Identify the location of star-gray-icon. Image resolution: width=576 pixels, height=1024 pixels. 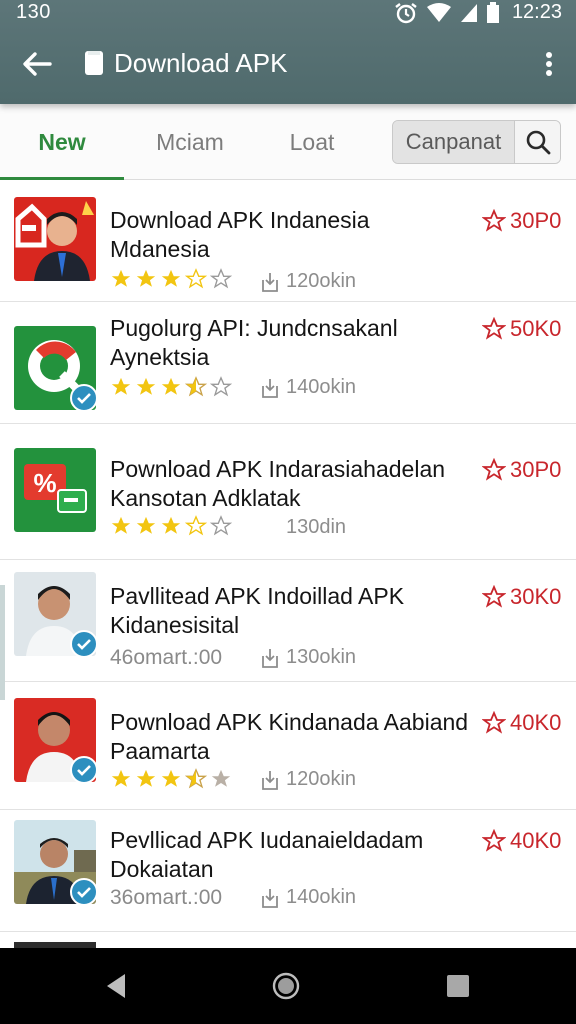
(221, 778).